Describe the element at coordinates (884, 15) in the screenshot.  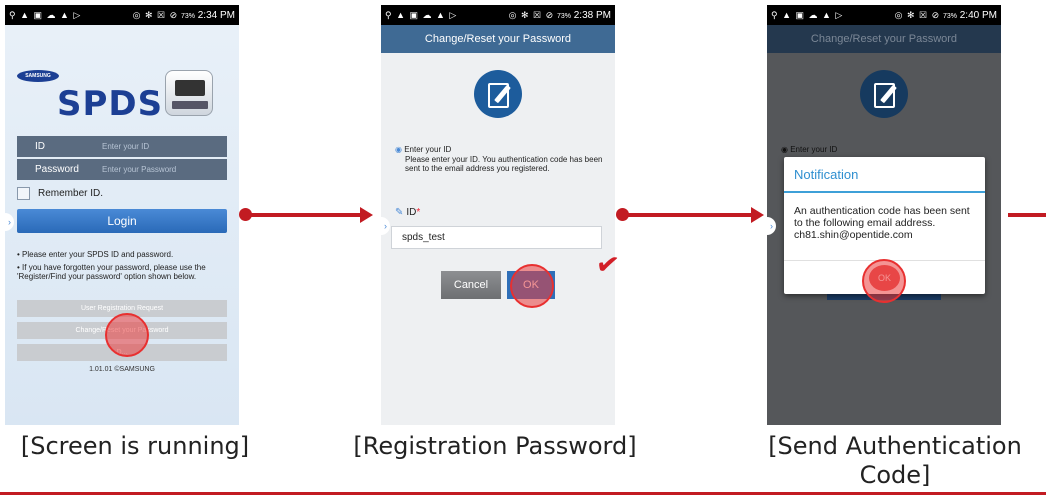
I see `status-bar: ⚲ ▲ ▣ ☁ ▲ ▷ ◎ ✻ ☒ ⊘ 73% 2:40 PM` at that location.